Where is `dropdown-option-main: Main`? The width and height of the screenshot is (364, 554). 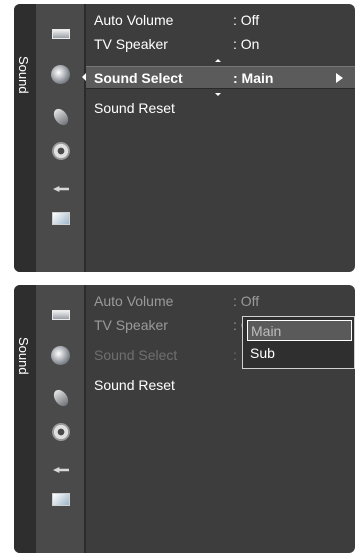 dropdown-option-main: Main is located at coordinates (299, 330).